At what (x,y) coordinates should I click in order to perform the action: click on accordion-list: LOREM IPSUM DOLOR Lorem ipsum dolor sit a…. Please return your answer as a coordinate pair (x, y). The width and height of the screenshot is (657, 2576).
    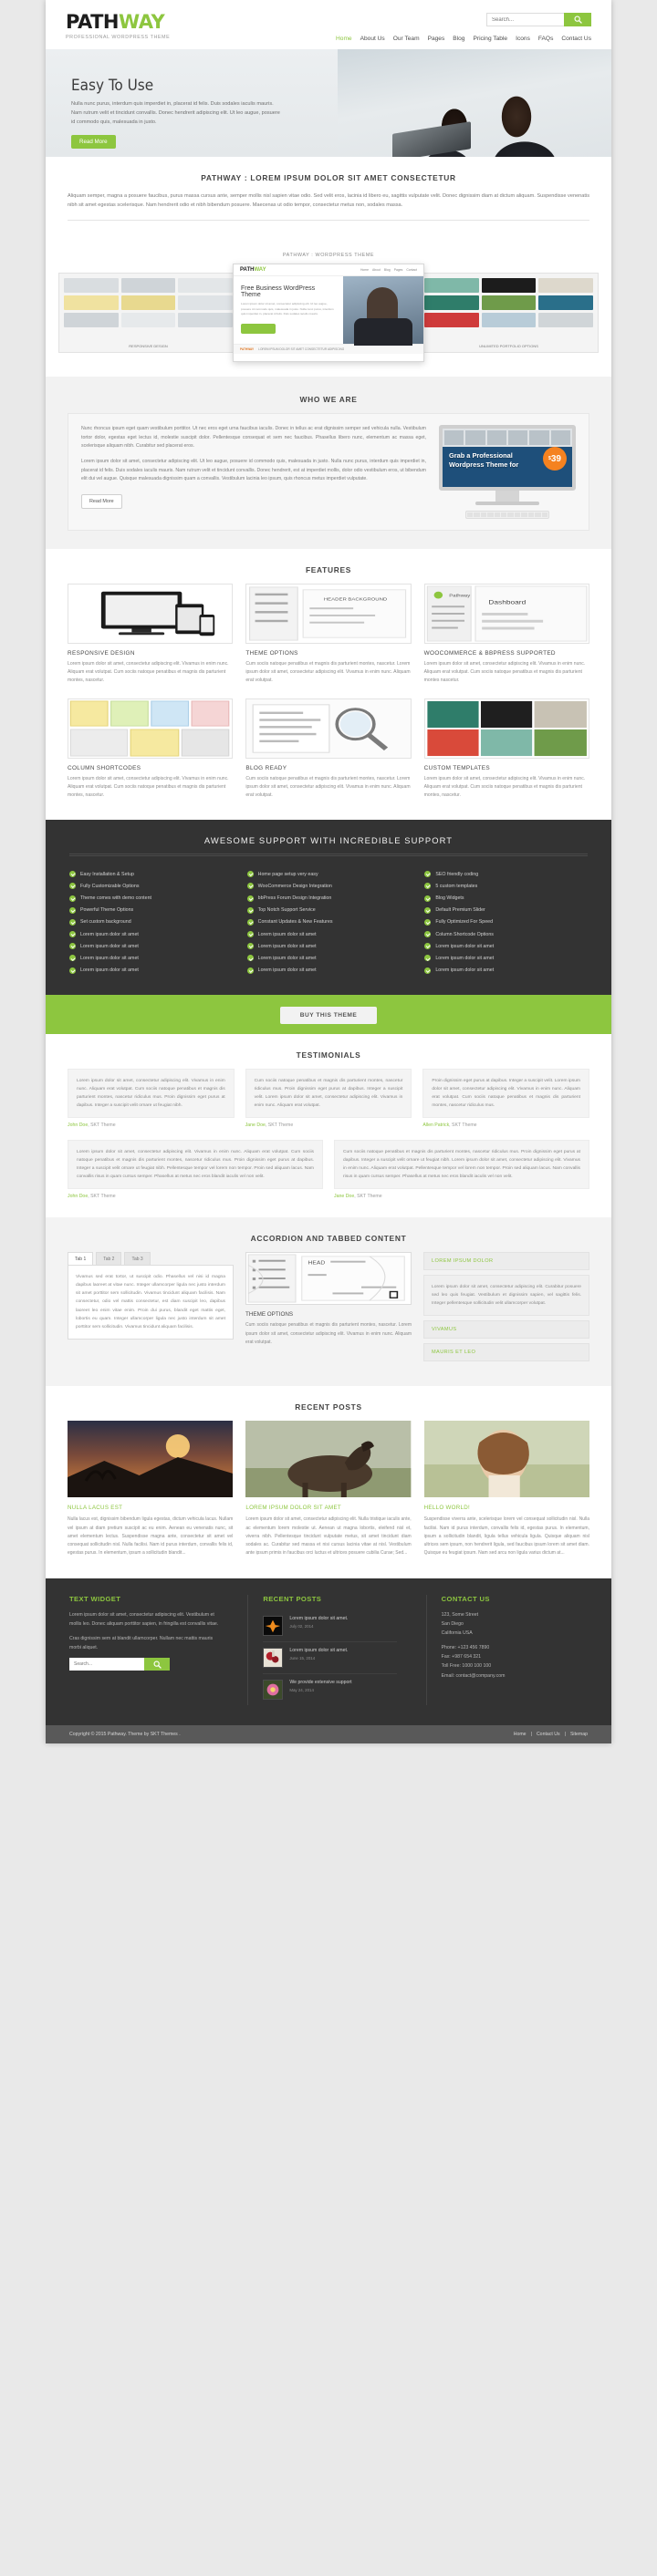
    Looking at the image, I should click on (506, 1309).